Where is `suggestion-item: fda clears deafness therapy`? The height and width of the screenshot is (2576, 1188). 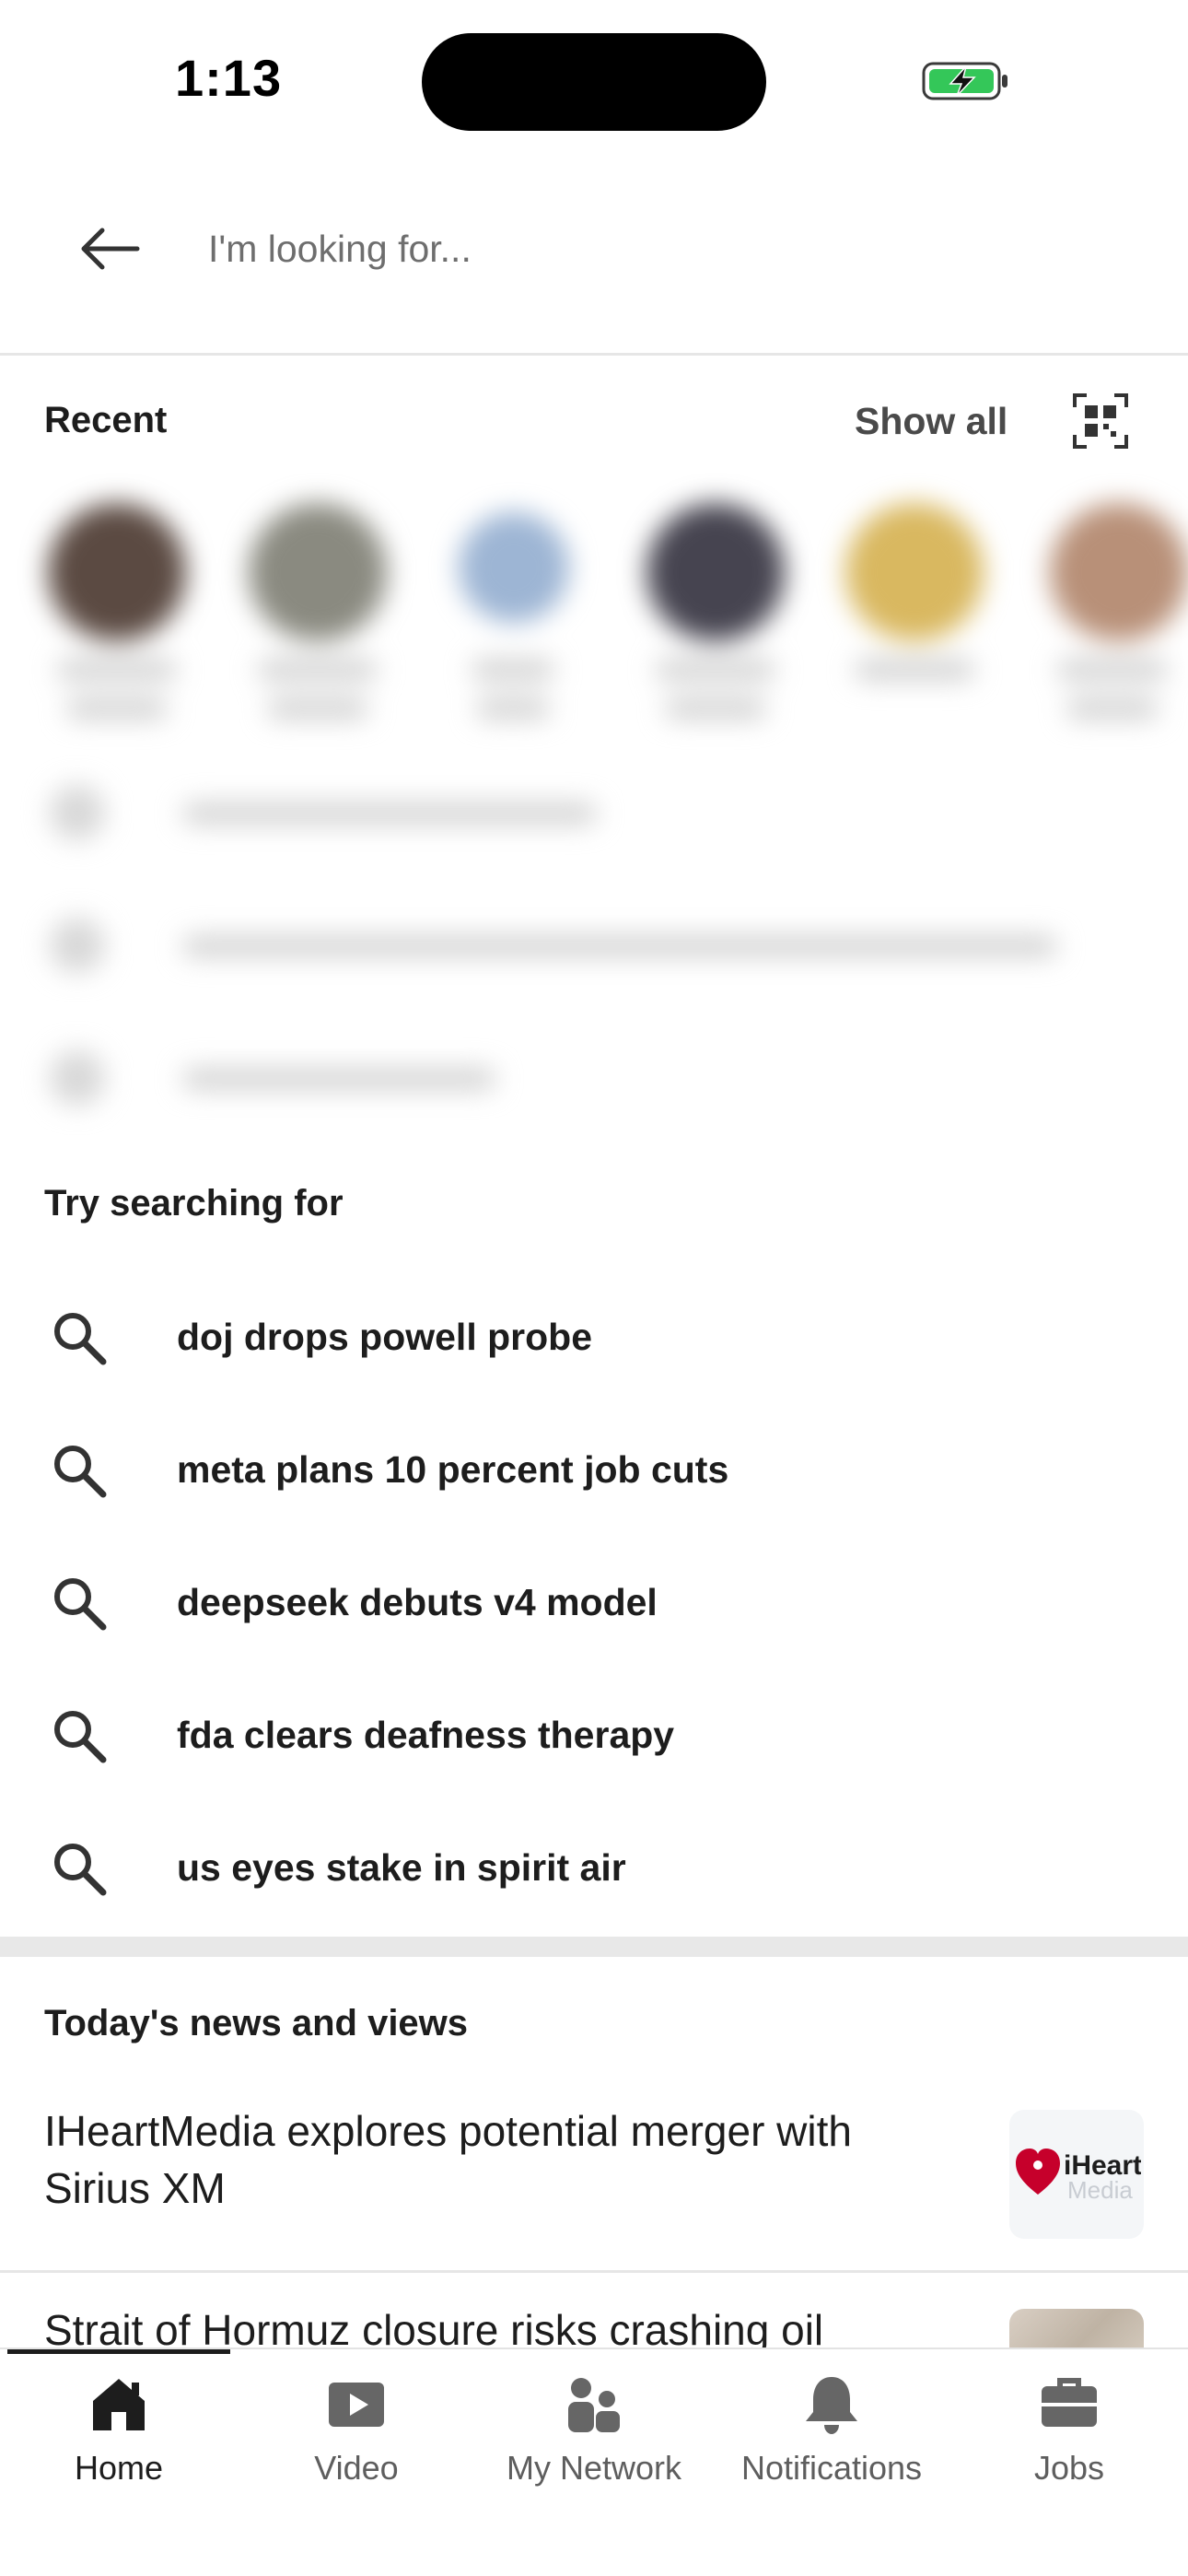 suggestion-item: fda clears deafness therapy is located at coordinates (594, 1737).